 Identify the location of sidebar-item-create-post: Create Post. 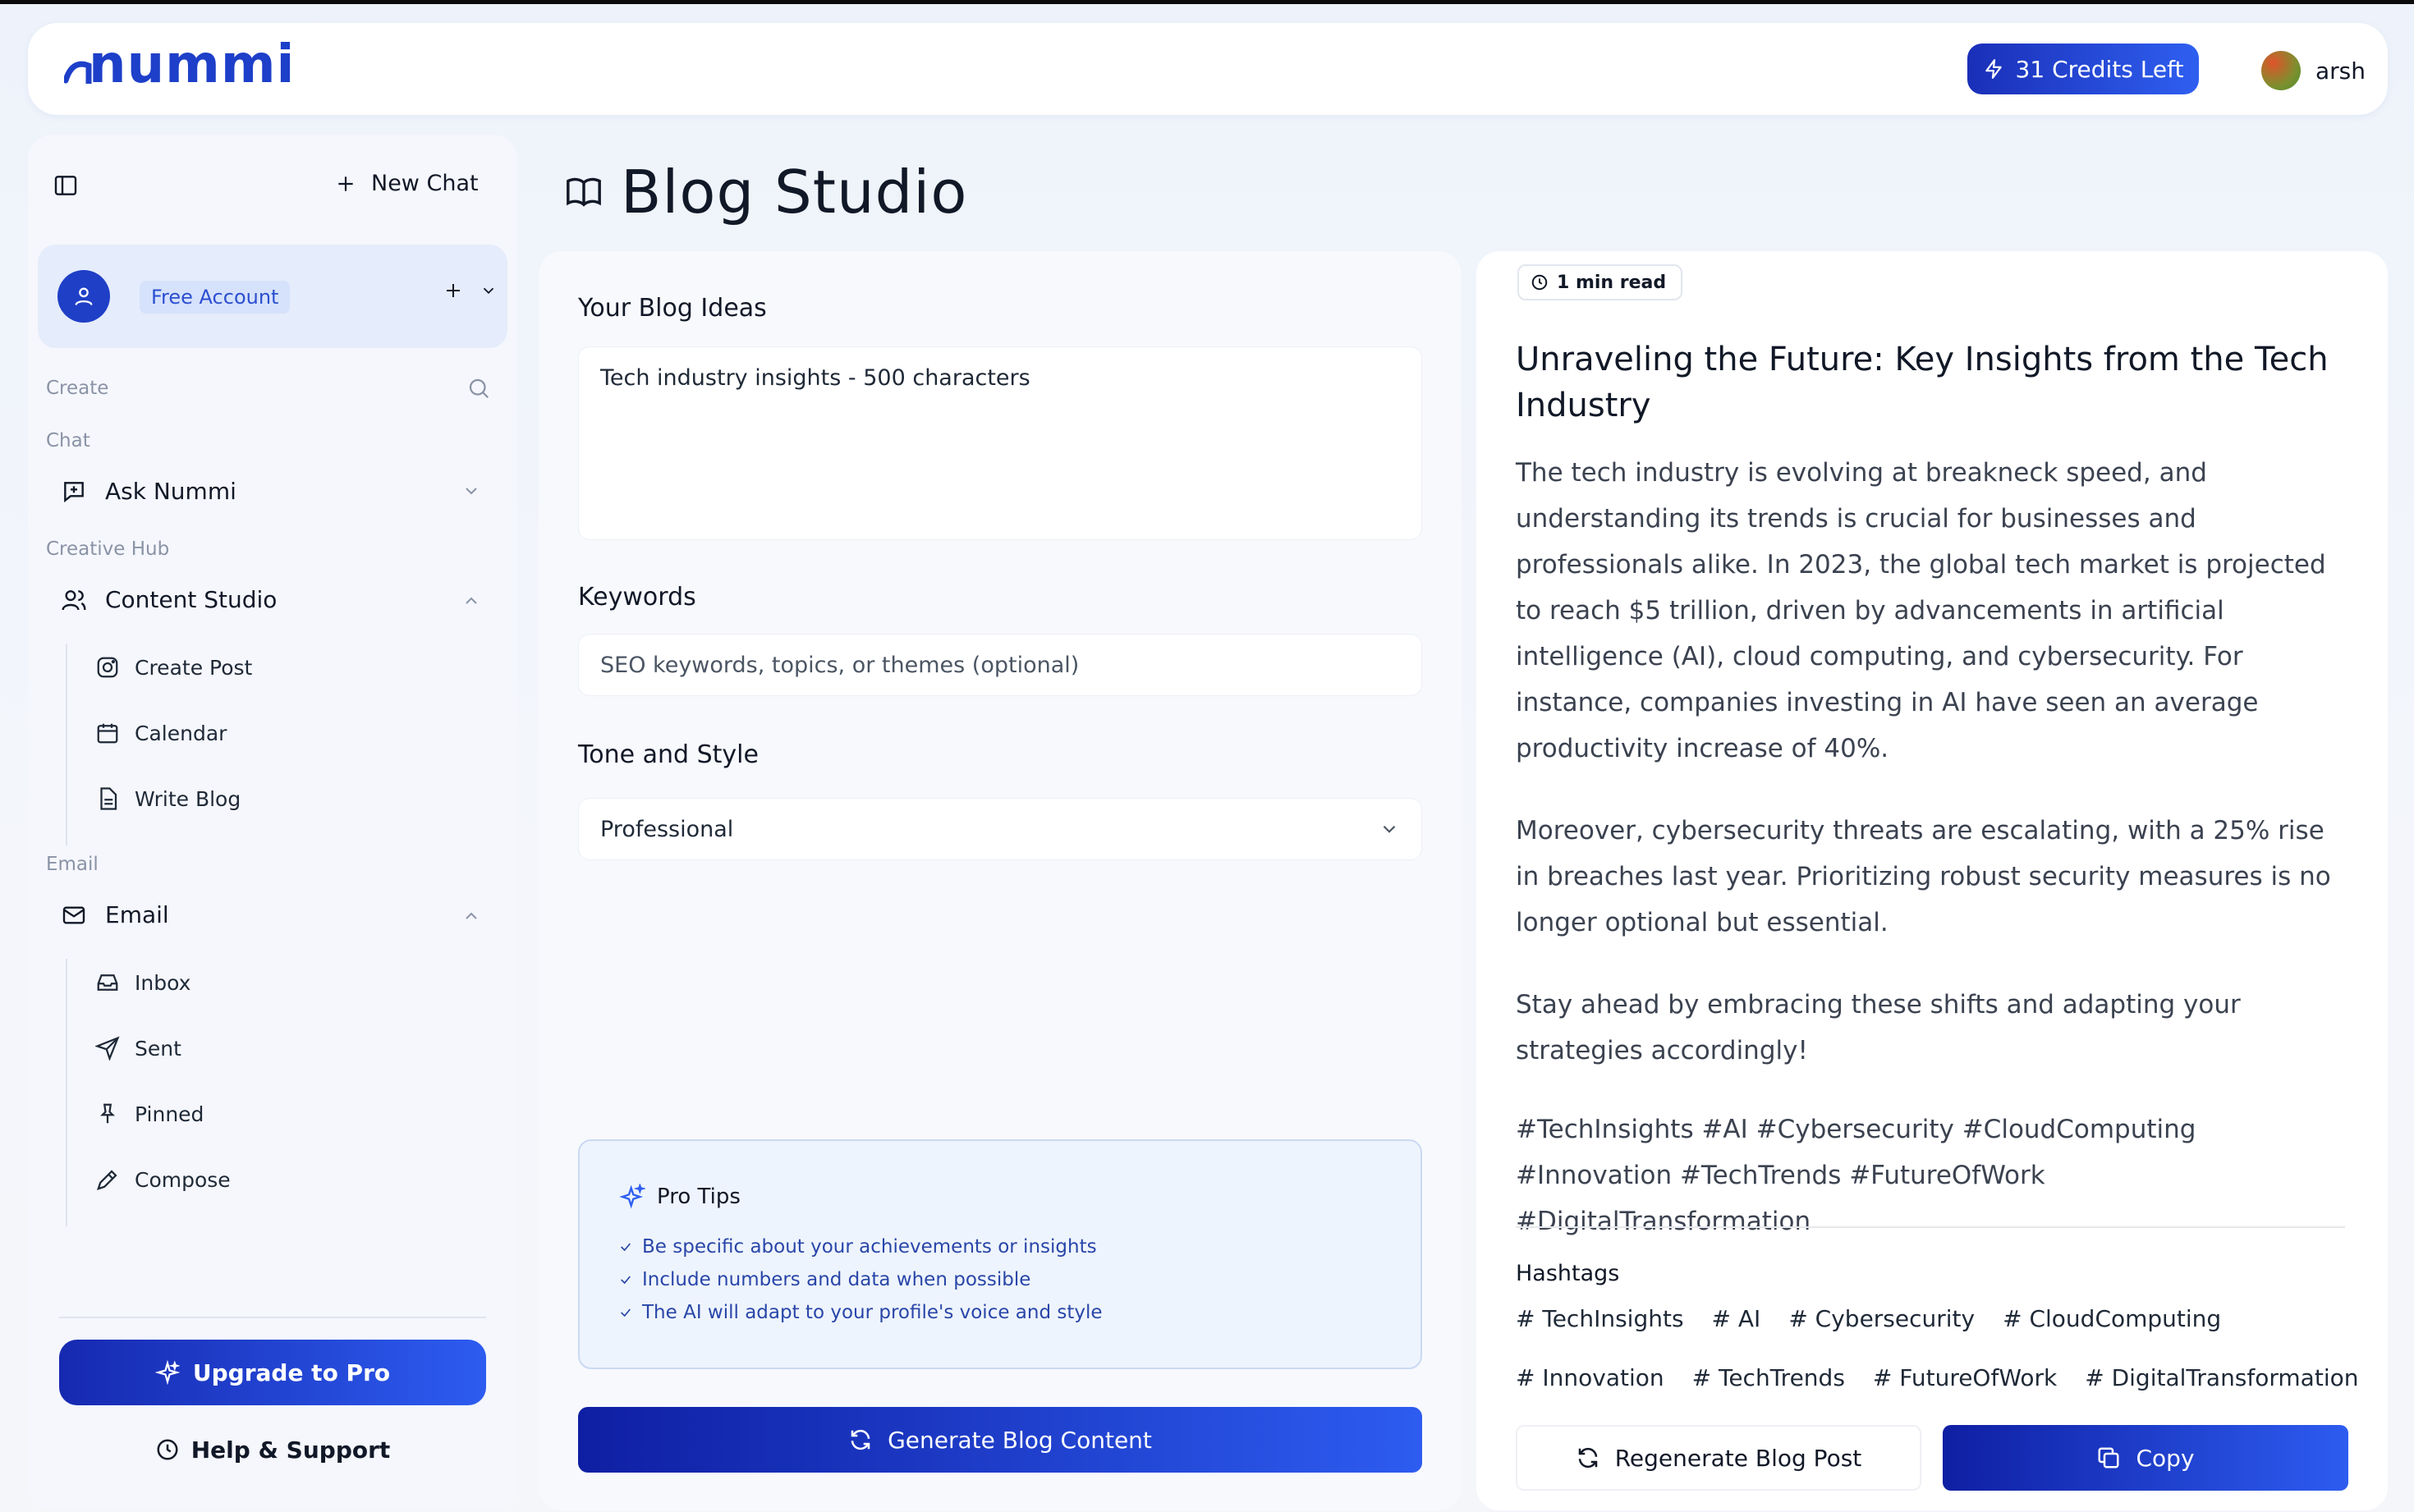
(174, 667).